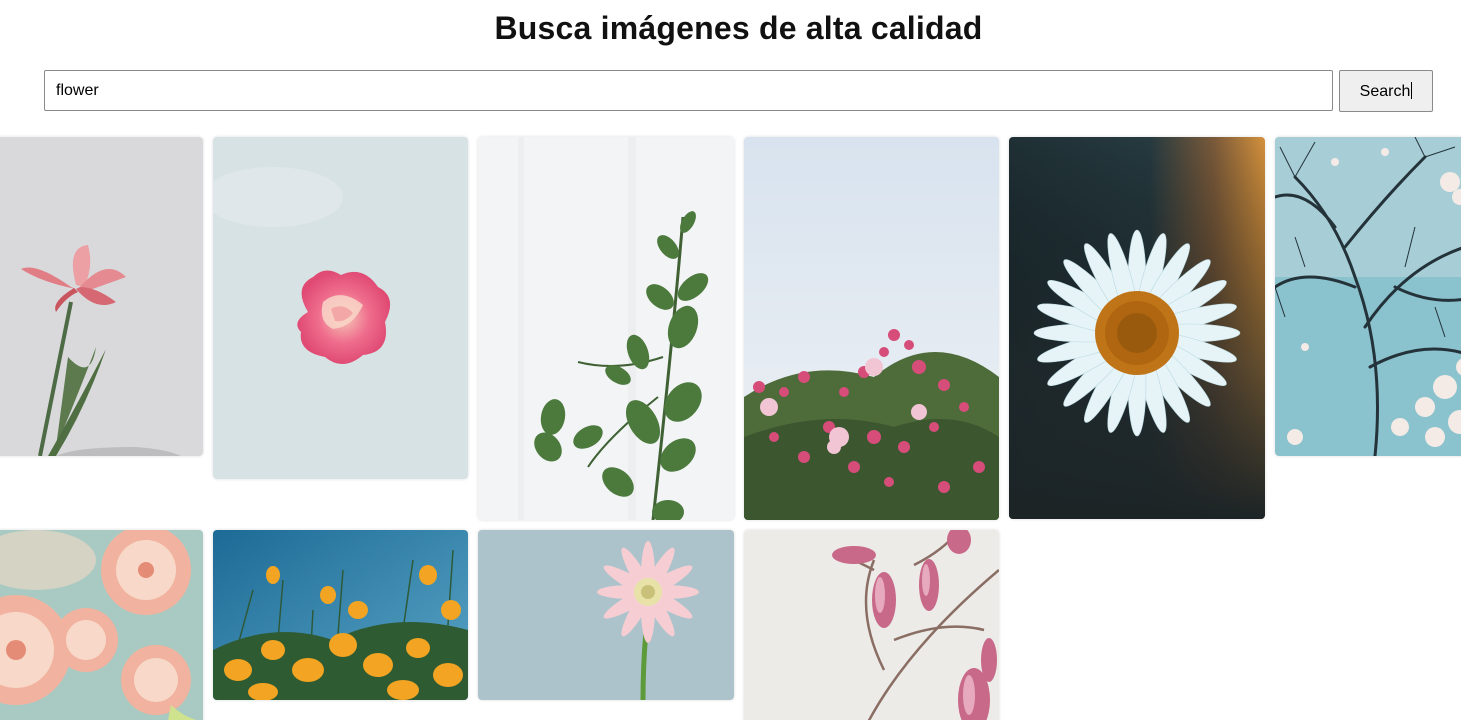  I want to click on photo-eucalyptus, so click(606, 328).